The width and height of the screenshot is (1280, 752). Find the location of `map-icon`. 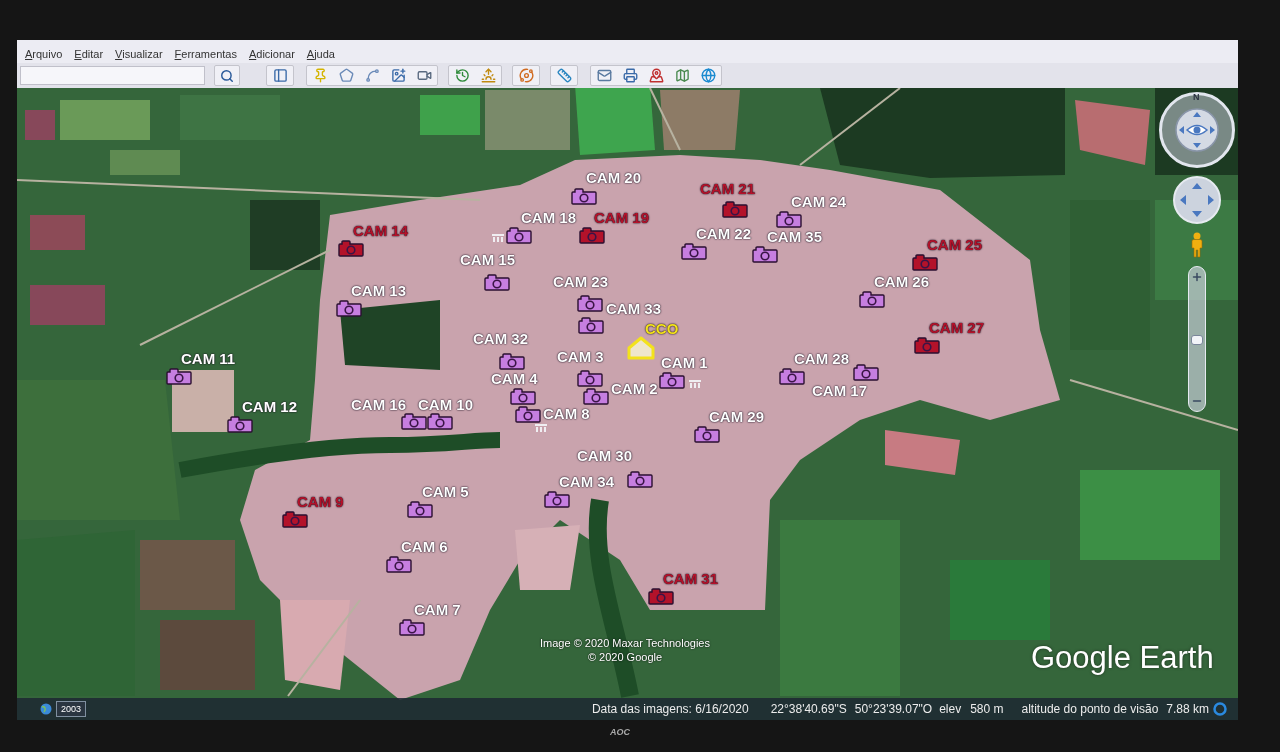

map-icon is located at coordinates (682, 75).